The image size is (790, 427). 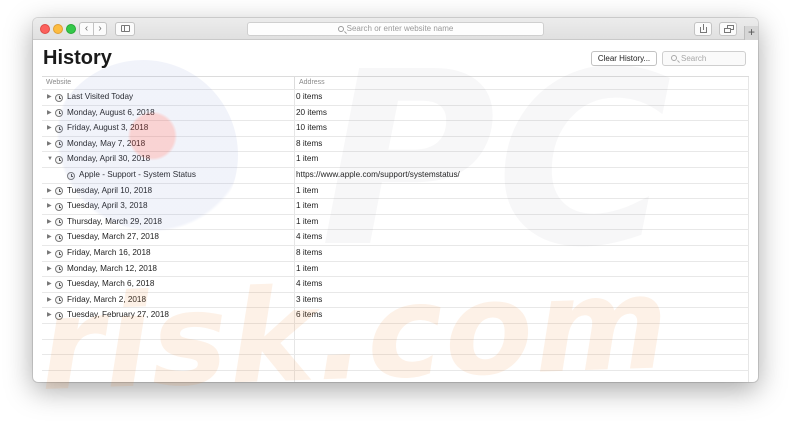 What do you see at coordinates (395, 253) in the screenshot?
I see `history-day-row: ▶ Friday, March 16, 2018 8 items` at bounding box center [395, 253].